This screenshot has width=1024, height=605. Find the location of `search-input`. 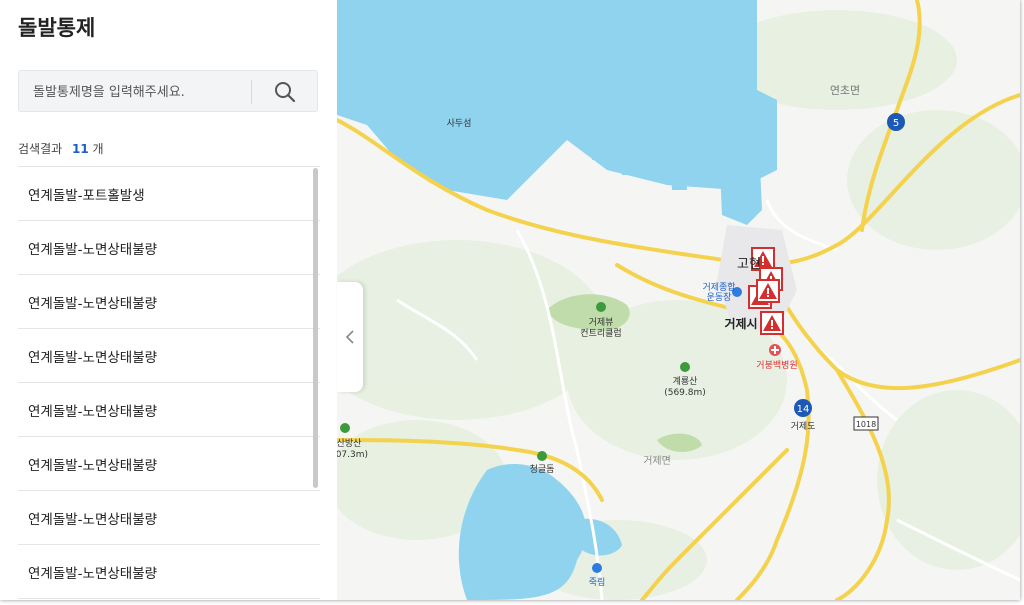

search-input is located at coordinates (143, 92).